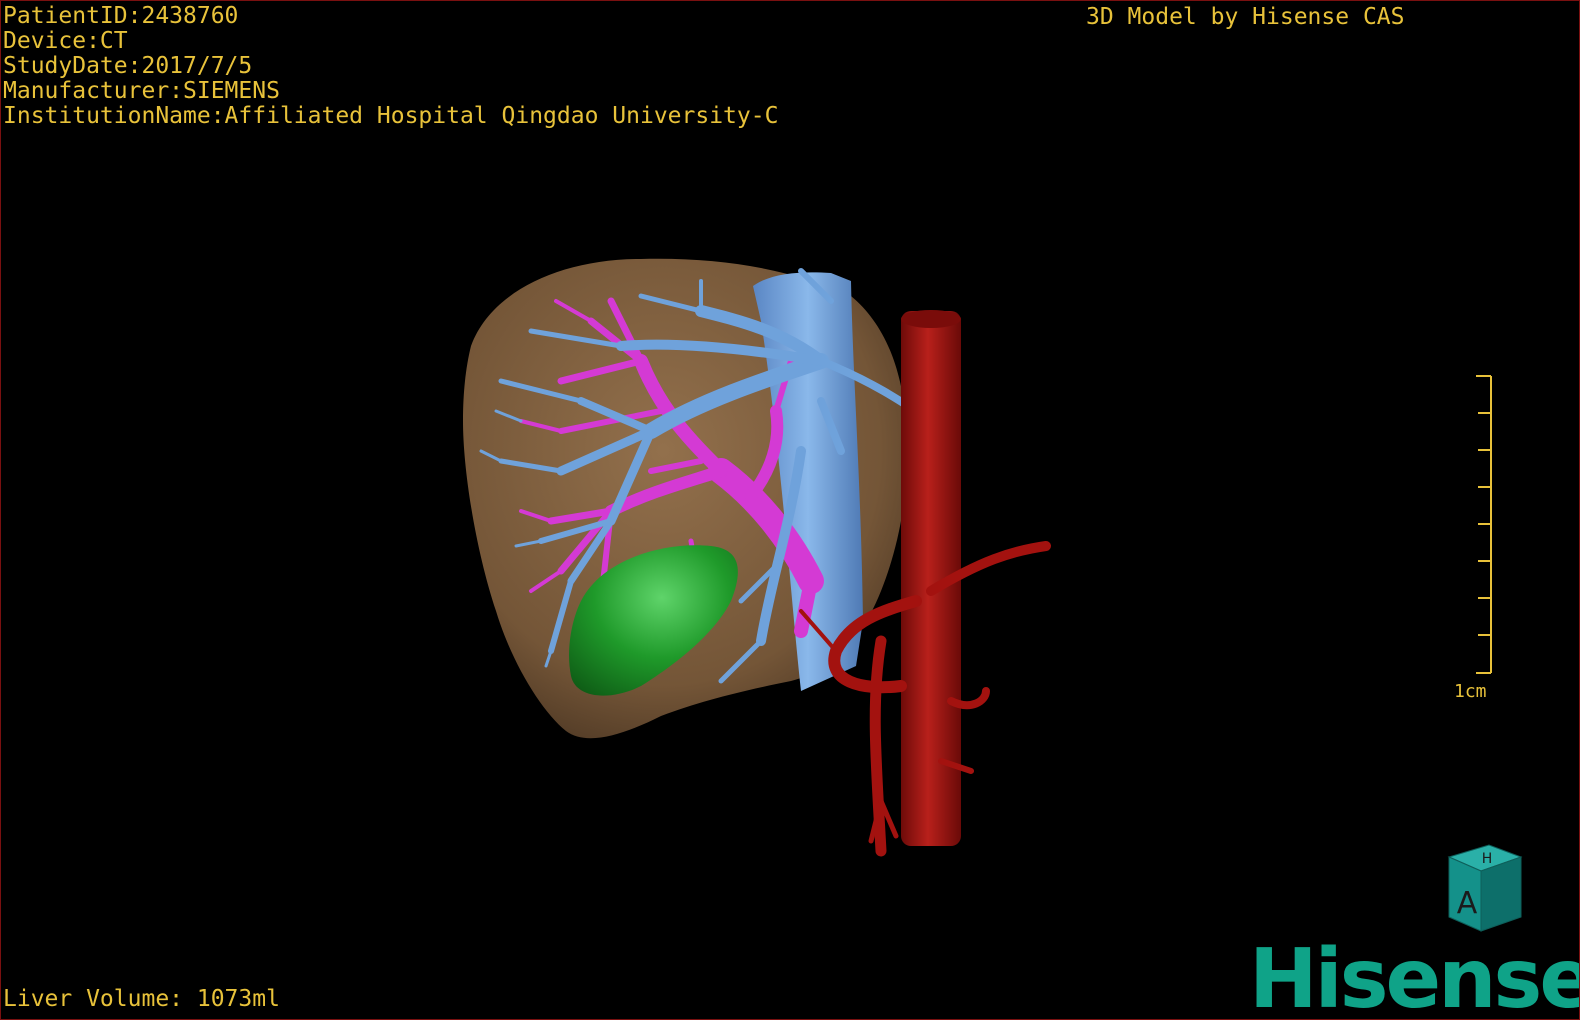 The image size is (1580, 1020). What do you see at coordinates (1479, 889) in the screenshot?
I see `orientation-cube-icon: A H` at bounding box center [1479, 889].